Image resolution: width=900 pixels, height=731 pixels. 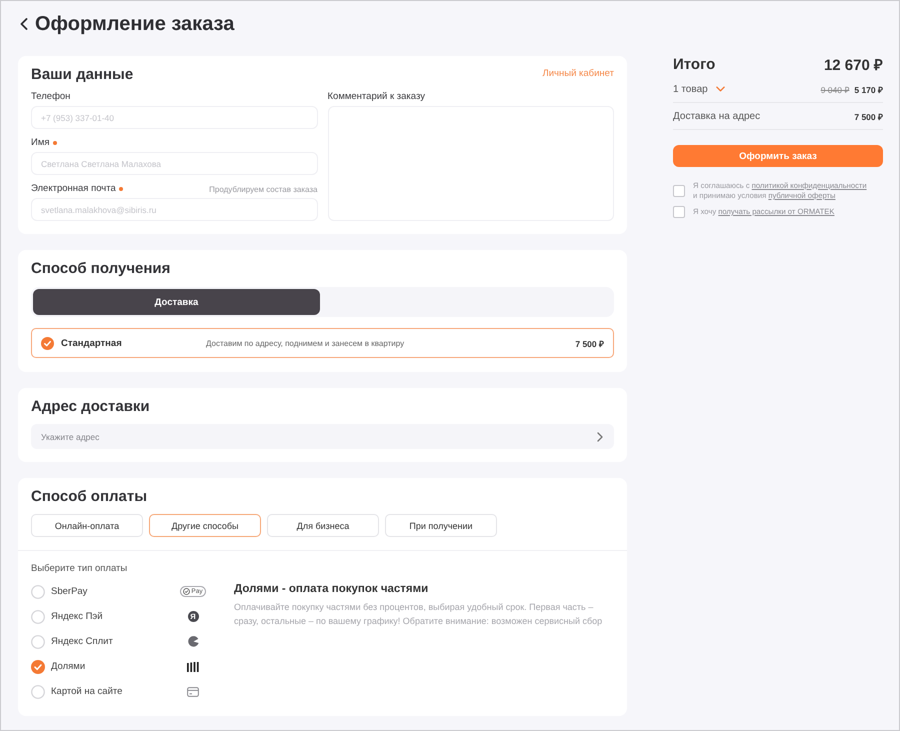 What do you see at coordinates (589, 343) in the screenshot?
I see `option-price: 7 500 ₽` at bounding box center [589, 343].